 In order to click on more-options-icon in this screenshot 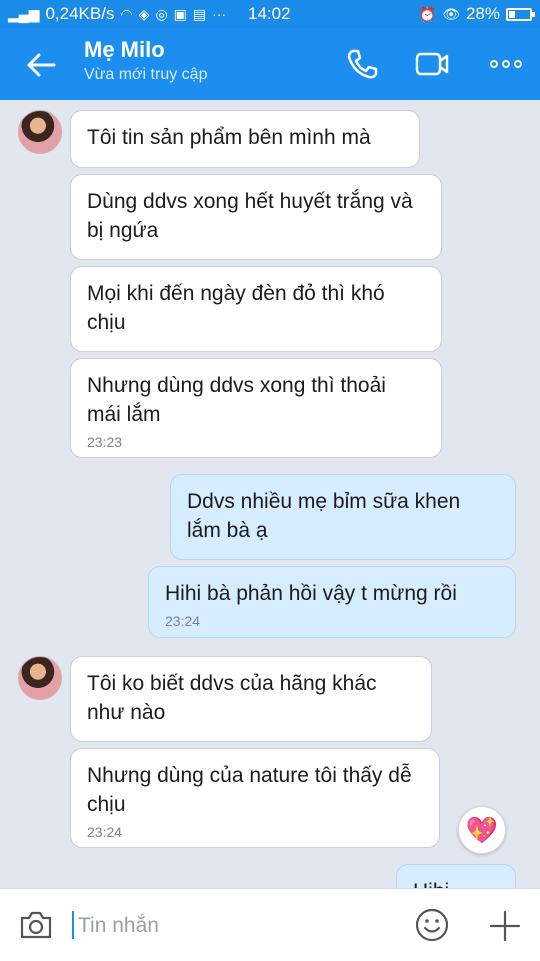, I will do `click(506, 64)`.